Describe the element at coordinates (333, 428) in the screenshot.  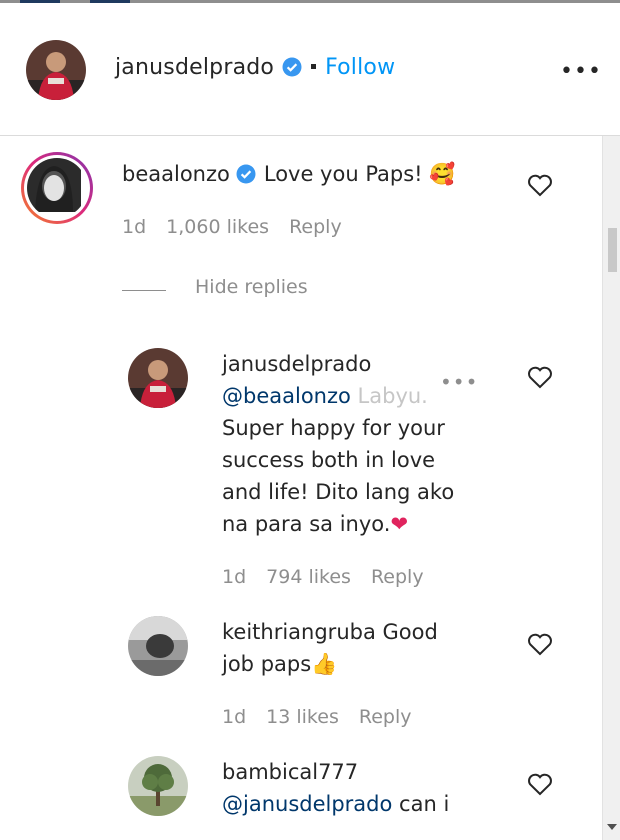
I see `reply-text-line: Super happy for your` at that location.